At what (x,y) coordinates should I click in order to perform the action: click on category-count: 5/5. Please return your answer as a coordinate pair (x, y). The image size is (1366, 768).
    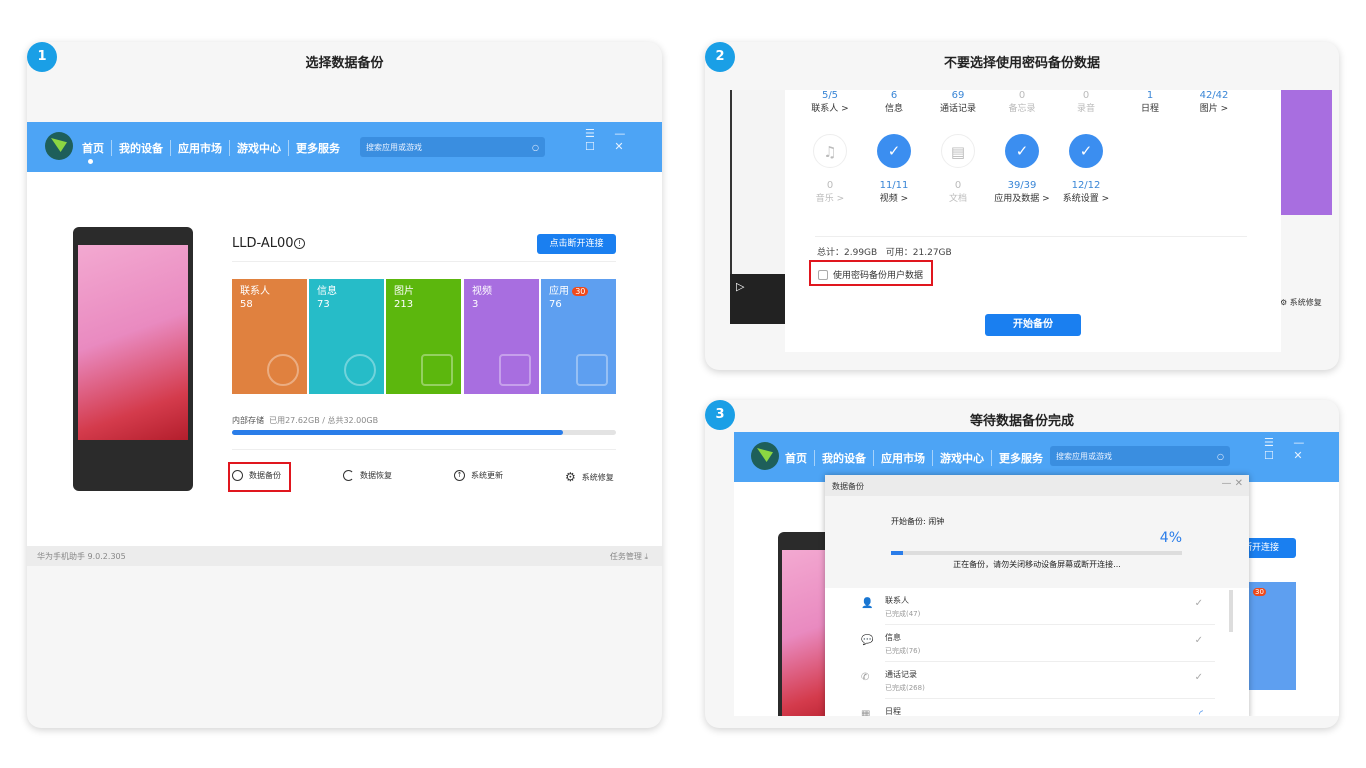
    Looking at the image, I should click on (830, 95).